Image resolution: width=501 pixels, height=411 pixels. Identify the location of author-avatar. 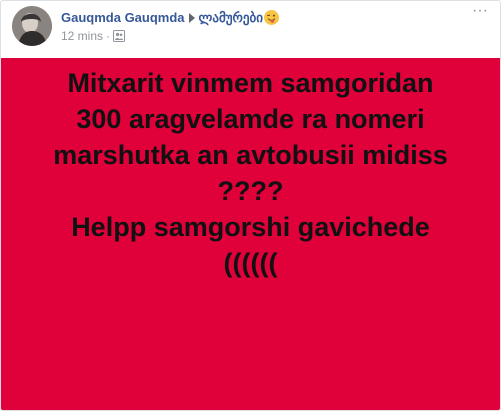
(32, 26).